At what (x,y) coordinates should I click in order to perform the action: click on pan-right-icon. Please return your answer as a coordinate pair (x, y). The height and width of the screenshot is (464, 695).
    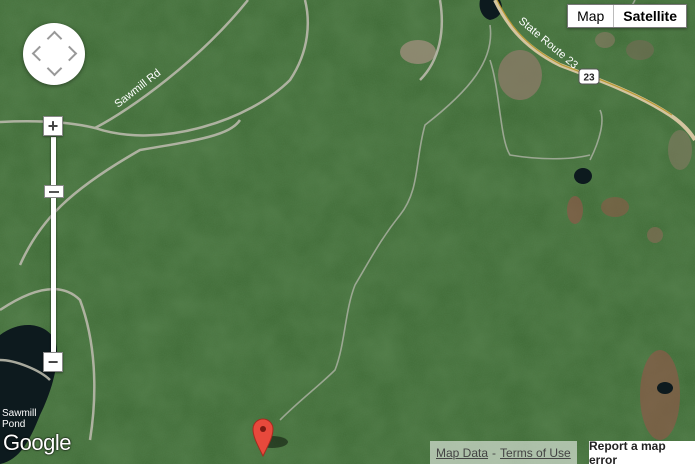
    Looking at the image, I should click on (69, 53).